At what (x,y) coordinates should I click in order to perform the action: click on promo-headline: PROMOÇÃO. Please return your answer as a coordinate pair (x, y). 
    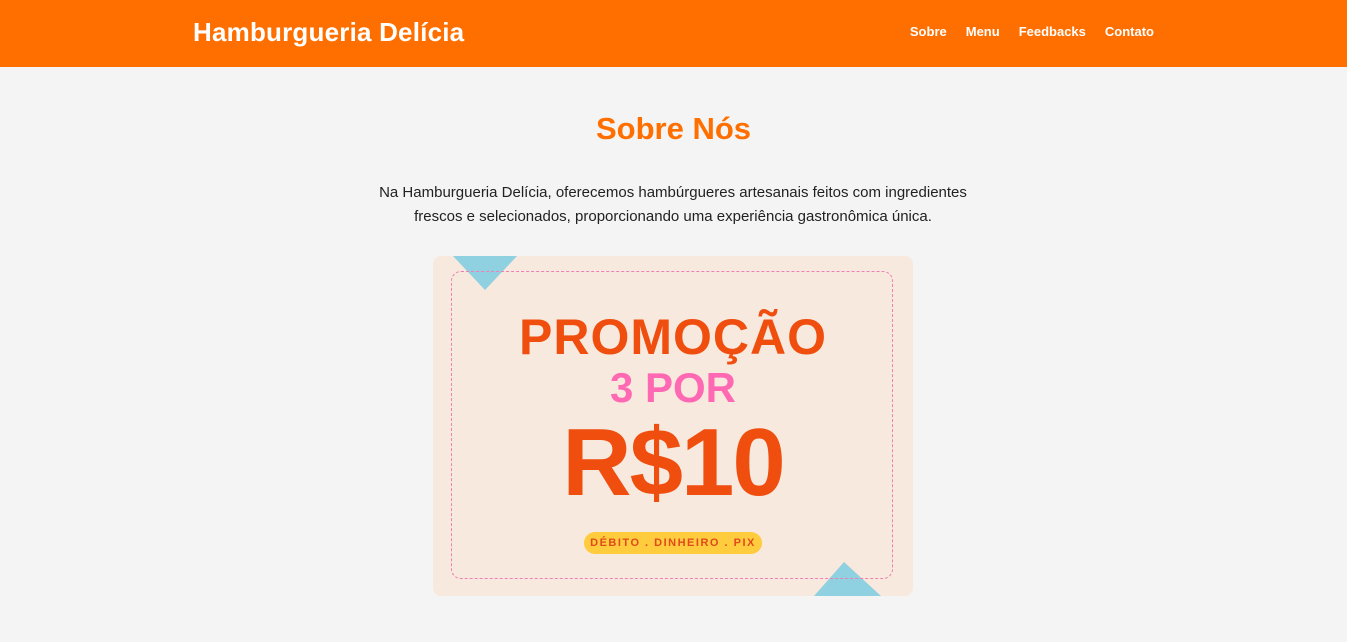
    Looking at the image, I should click on (673, 337).